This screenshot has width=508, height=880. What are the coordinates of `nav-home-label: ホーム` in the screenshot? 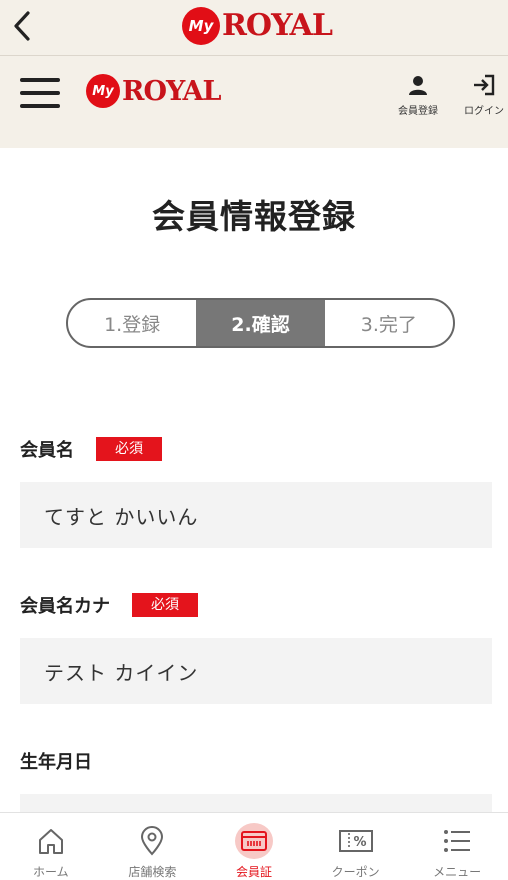 It's located at (50, 872).